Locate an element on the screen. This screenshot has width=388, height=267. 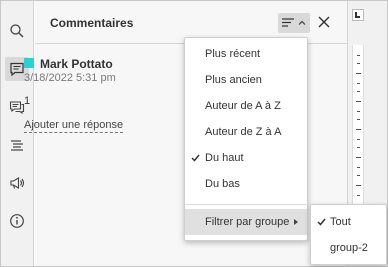
sort-option-oldest: Plus ancien is located at coordinates (246, 80).